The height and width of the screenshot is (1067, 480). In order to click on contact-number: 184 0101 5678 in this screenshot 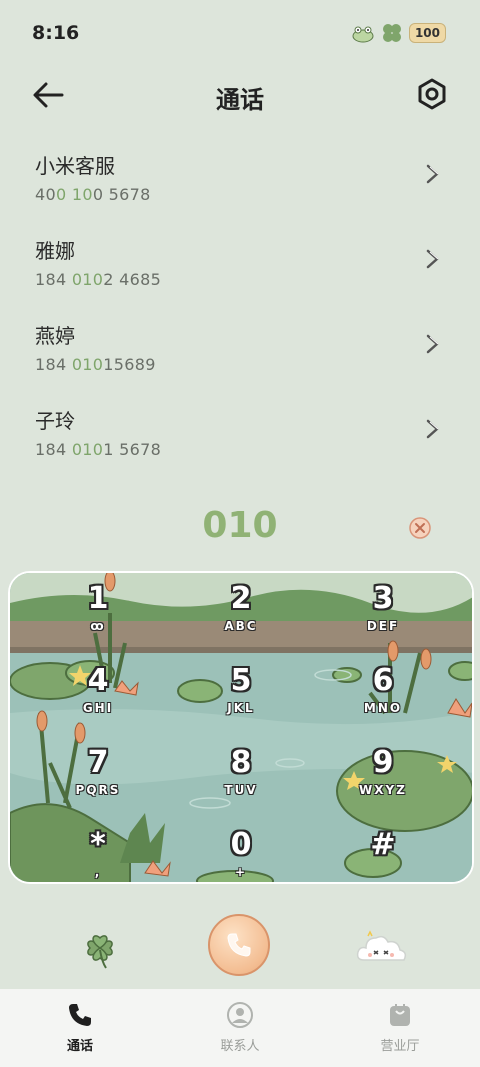, I will do `click(98, 449)`.